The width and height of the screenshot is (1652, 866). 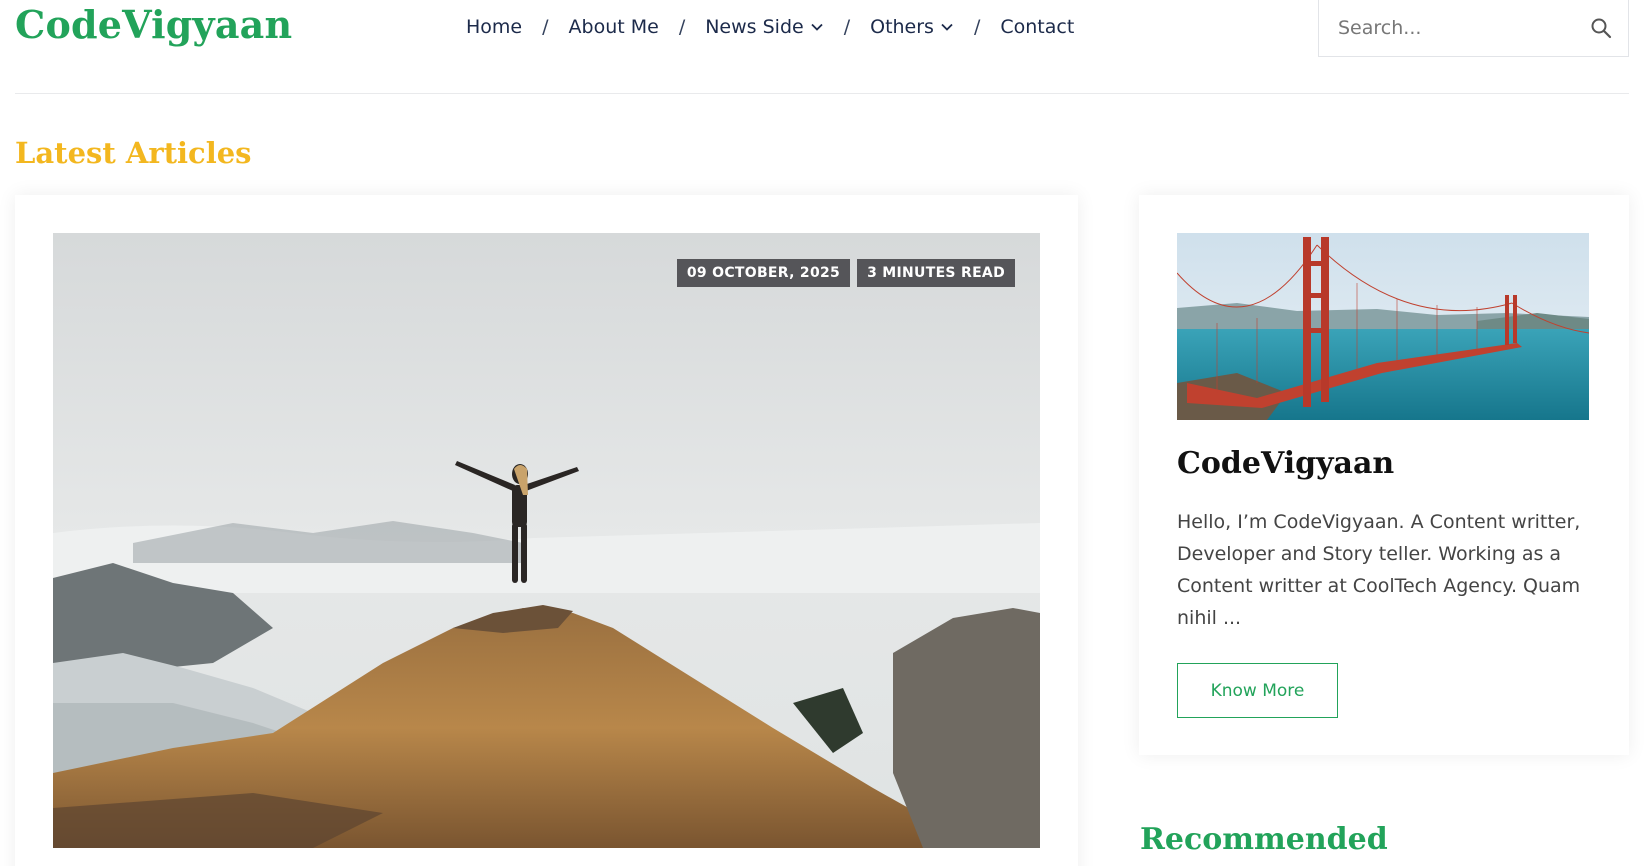 I want to click on nav-item-news-side: News Side, so click(x=764, y=27).